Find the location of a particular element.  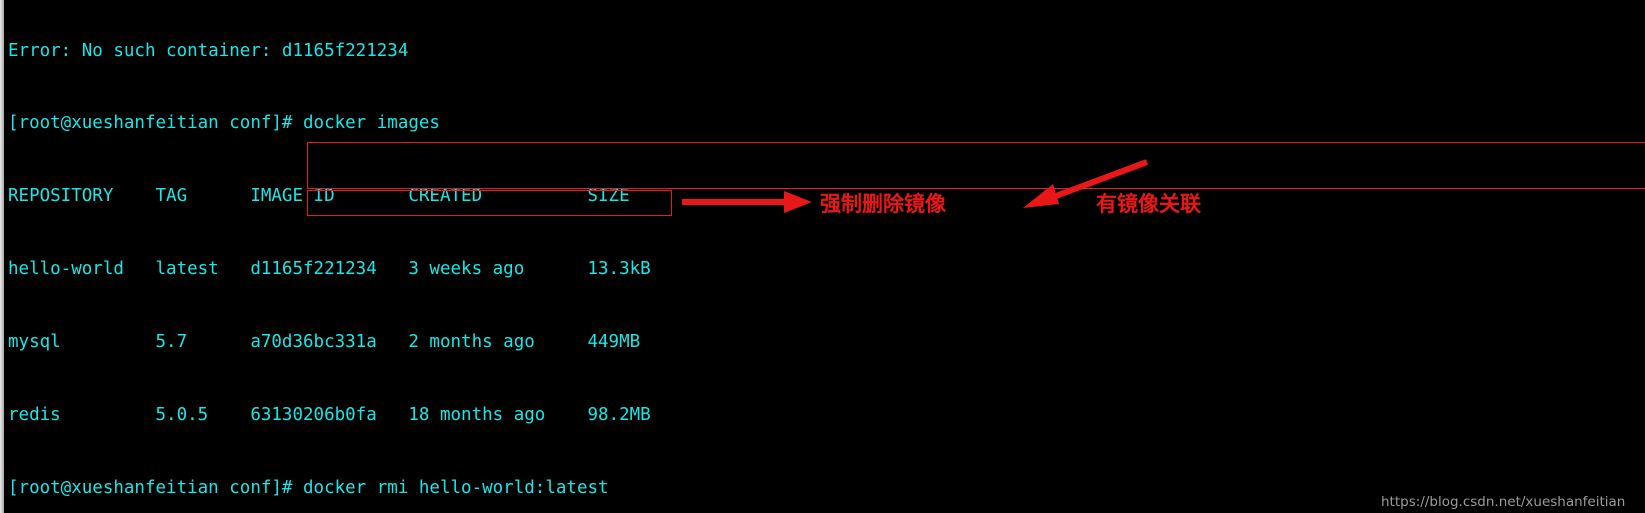

annotation-image-in-use: 有镜像关联 is located at coordinates (1148, 204).